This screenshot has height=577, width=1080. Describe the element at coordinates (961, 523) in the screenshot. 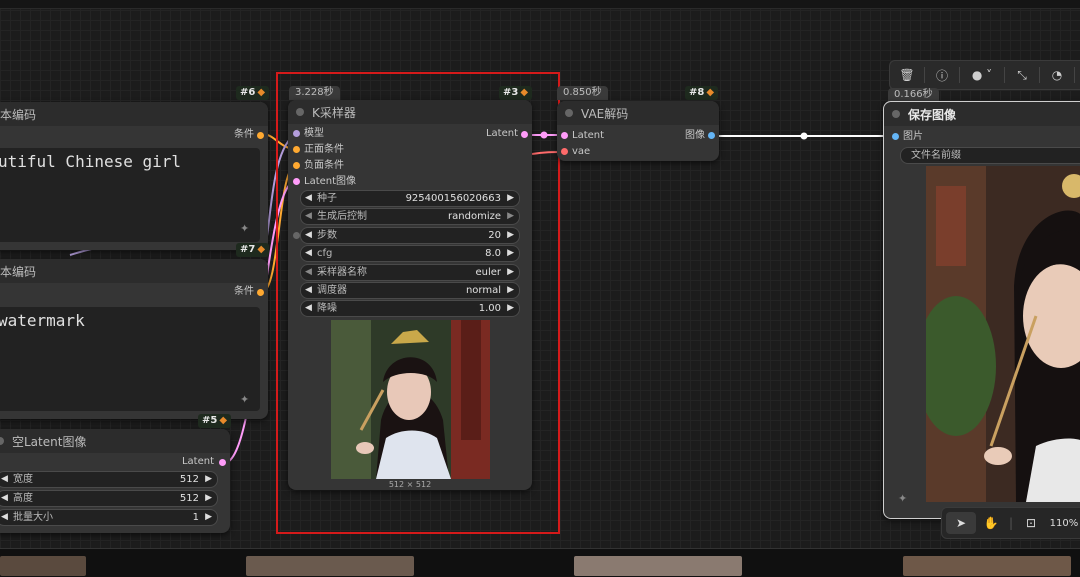

I see `select-tool-icon: ➤` at that location.